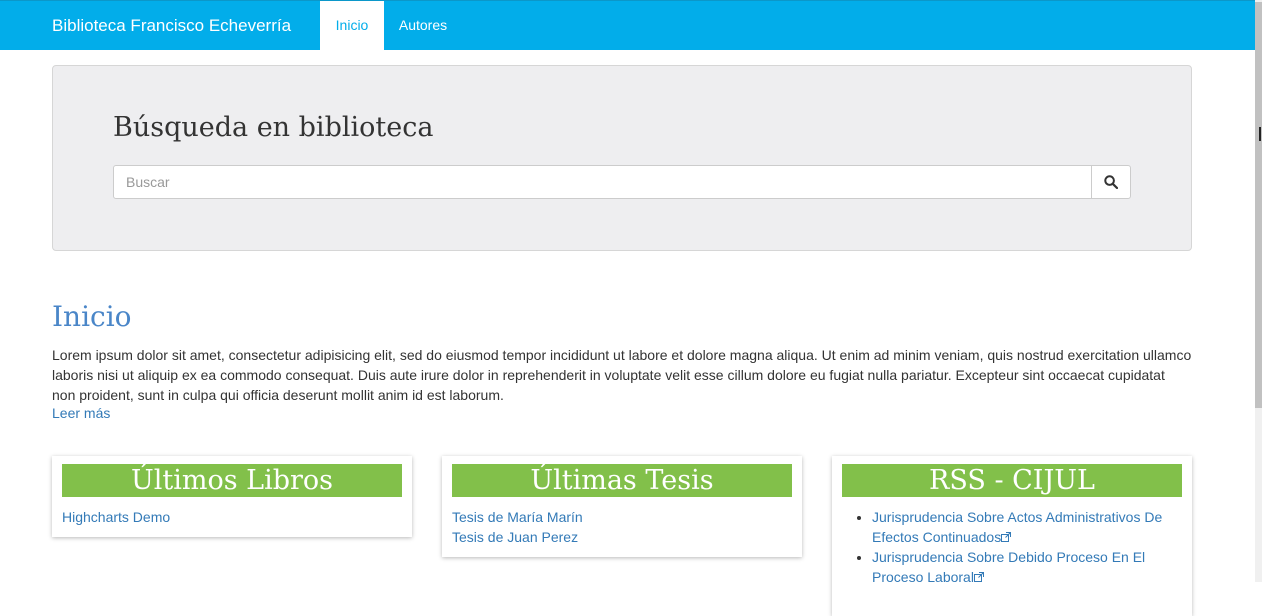 The width and height of the screenshot is (1262, 616). I want to click on search-input, so click(602, 182).